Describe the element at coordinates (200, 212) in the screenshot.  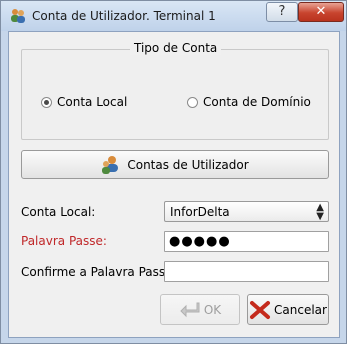
I see `local-account-value: InforDelta` at that location.